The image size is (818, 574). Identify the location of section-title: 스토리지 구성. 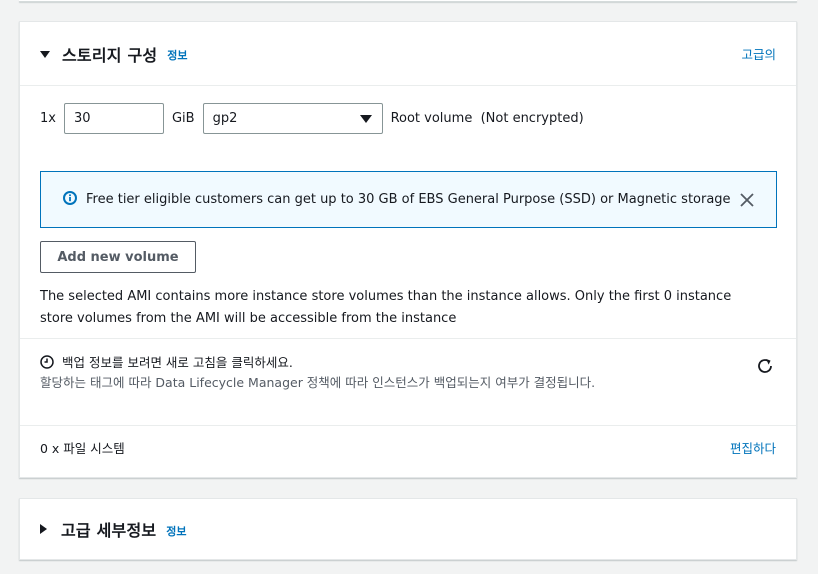
(110, 55).